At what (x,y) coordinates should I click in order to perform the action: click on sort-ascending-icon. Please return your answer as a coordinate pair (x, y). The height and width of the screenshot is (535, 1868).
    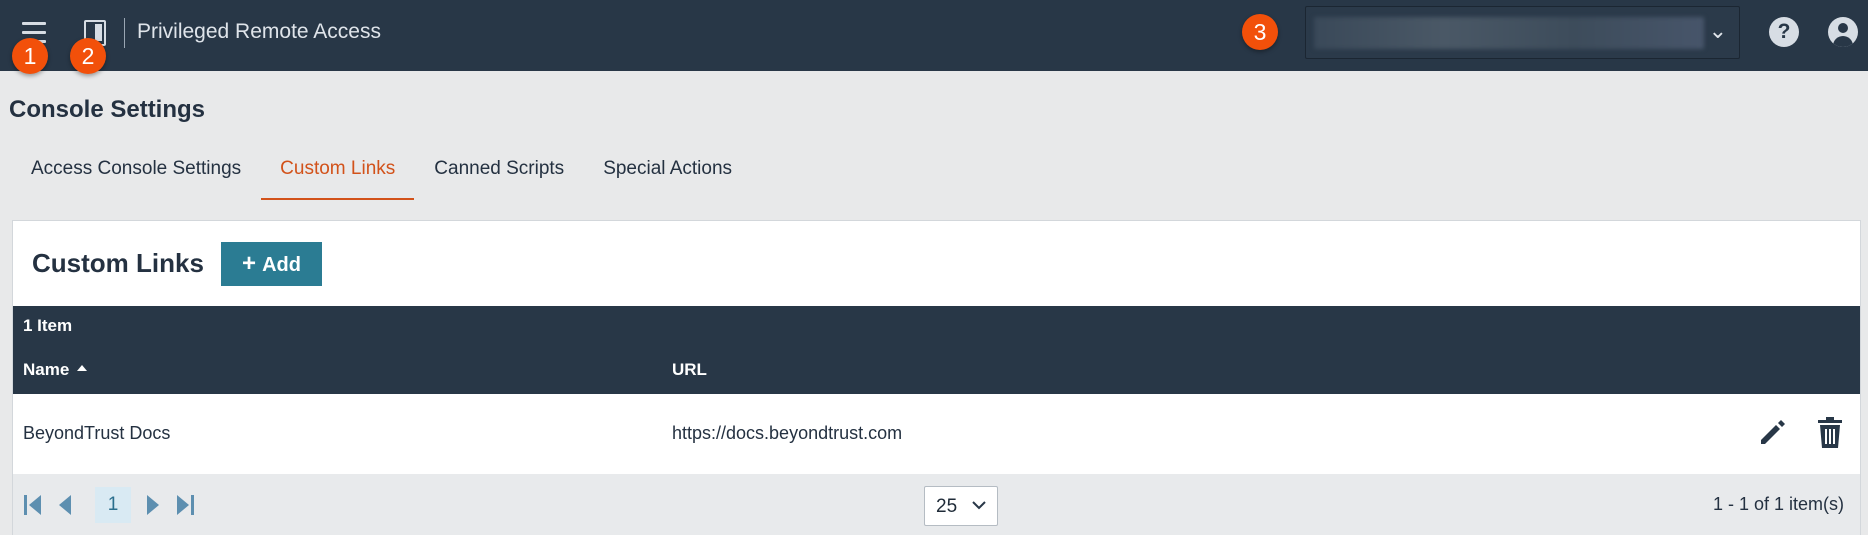
    Looking at the image, I should click on (82, 368).